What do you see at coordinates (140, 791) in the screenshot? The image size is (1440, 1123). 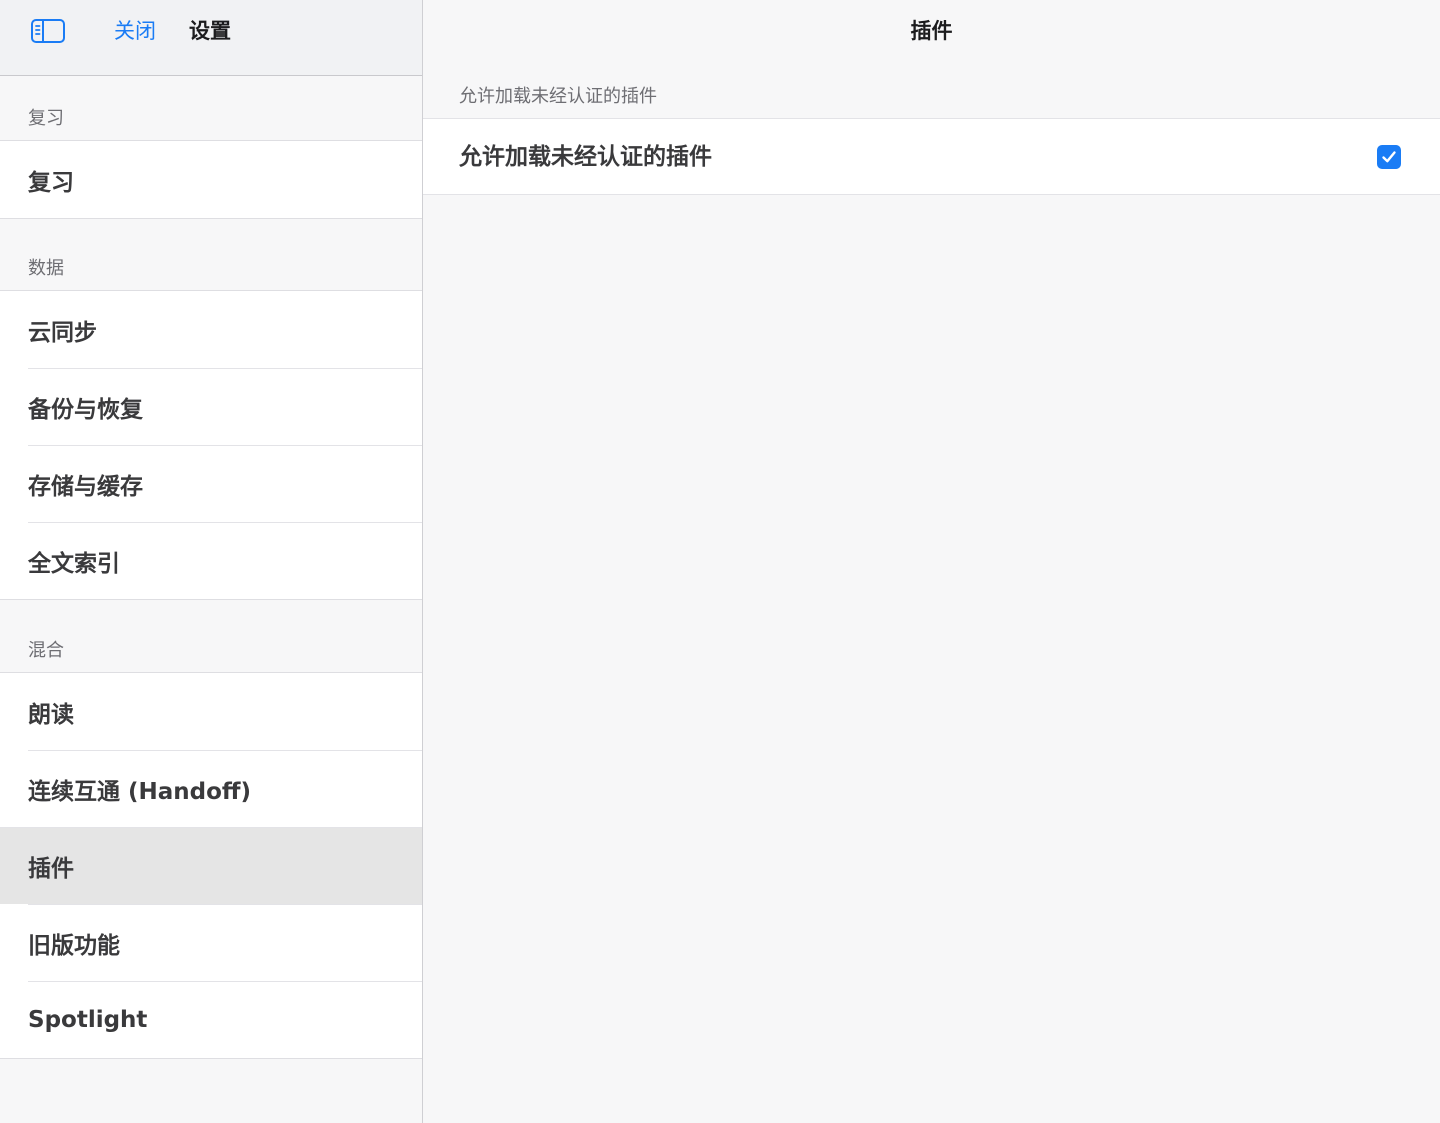 I see `sidebar-item-label: 连续互通 (Handoff)` at bounding box center [140, 791].